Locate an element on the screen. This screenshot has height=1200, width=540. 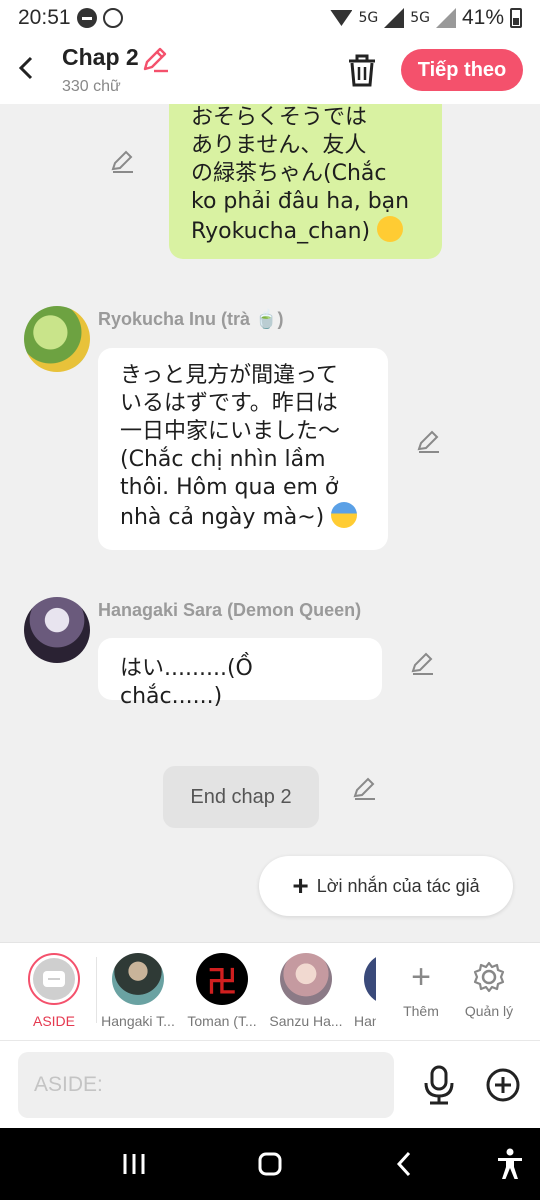
character-label: ASIDE is located at coordinates (53, 1021).